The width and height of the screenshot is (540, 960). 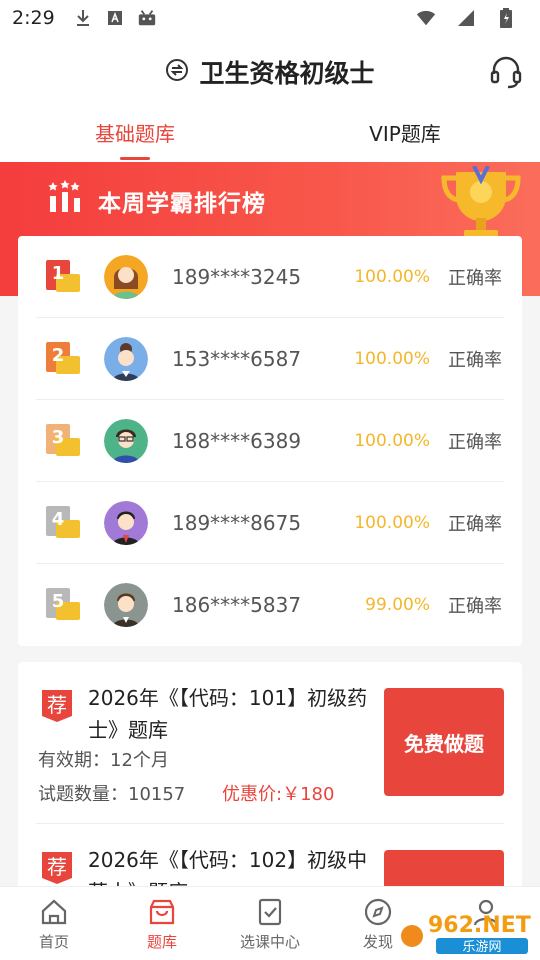 What do you see at coordinates (270, 18) in the screenshot?
I see `status-bar: 2:29` at bounding box center [270, 18].